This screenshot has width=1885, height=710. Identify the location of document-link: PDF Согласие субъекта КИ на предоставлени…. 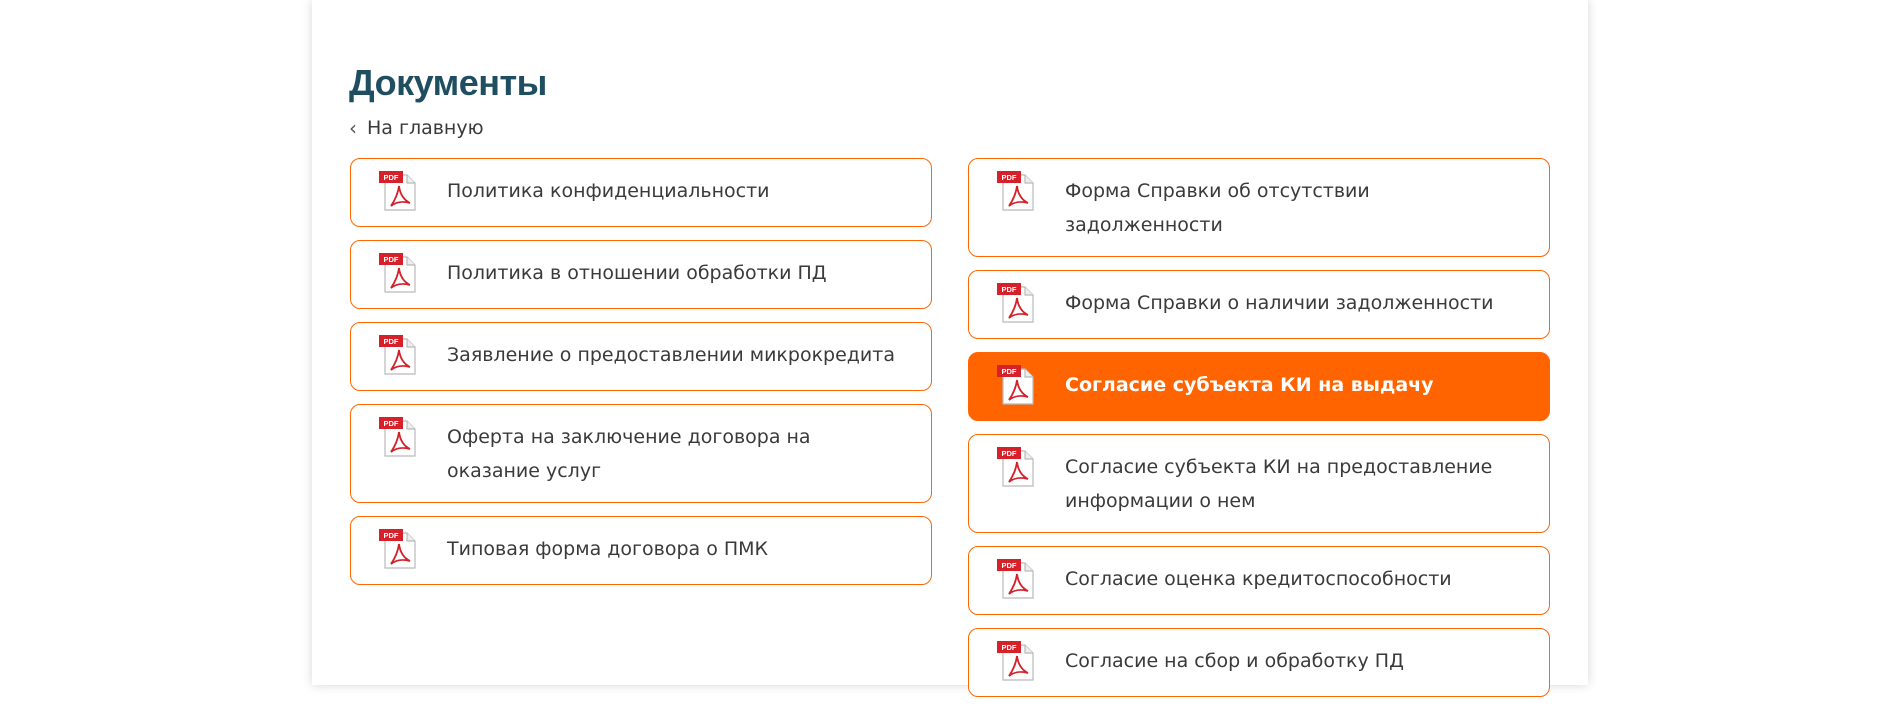
(1259, 483).